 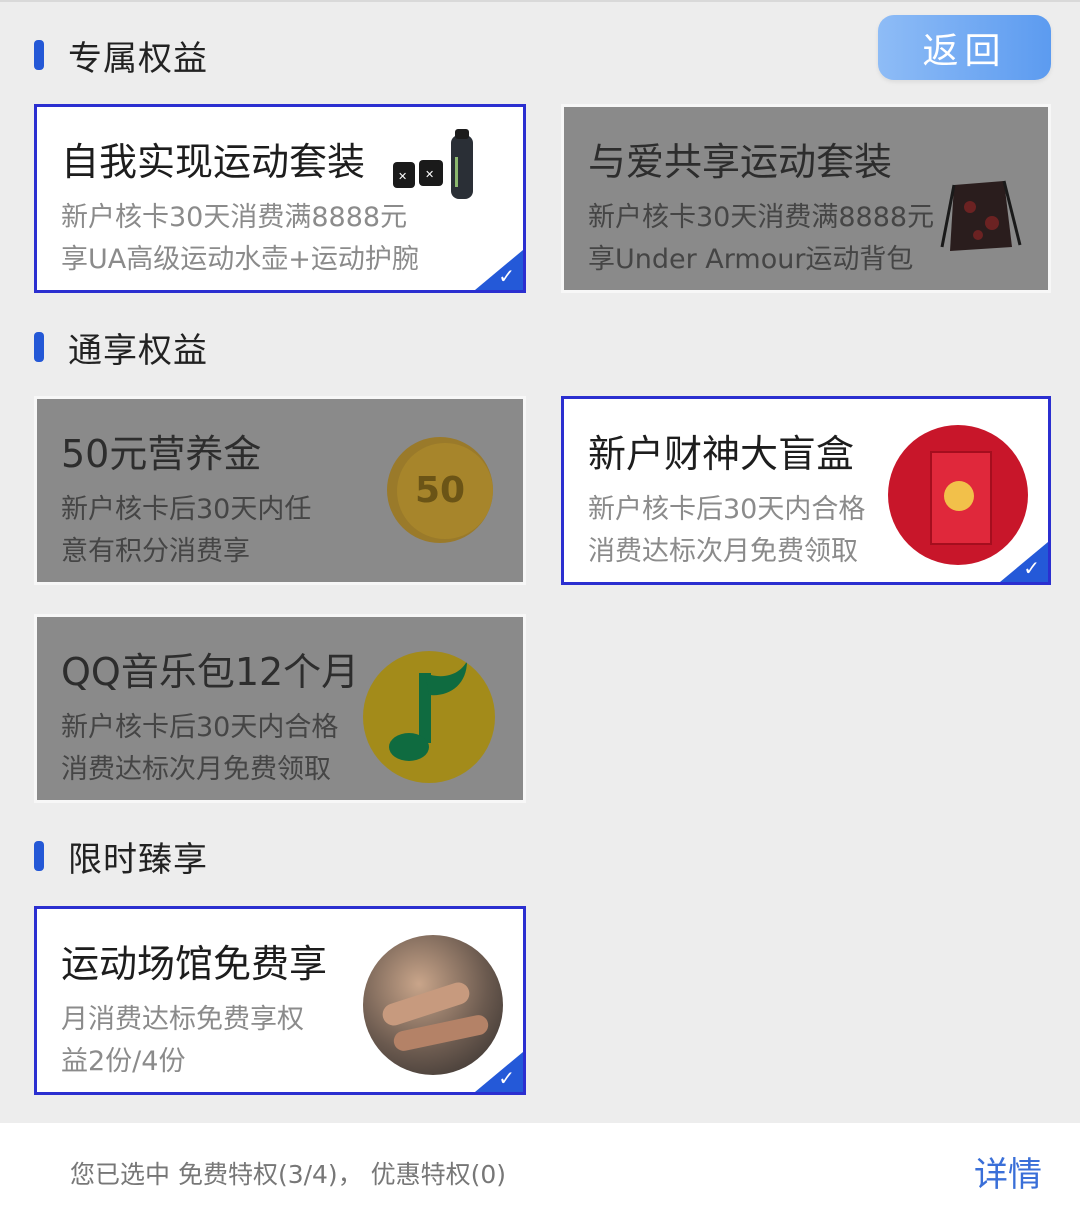 What do you see at coordinates (182, 1019) in the screenshot?
I see `card-desc-line1: 月消费达标免费享权` at bounding box center [182, 1019].